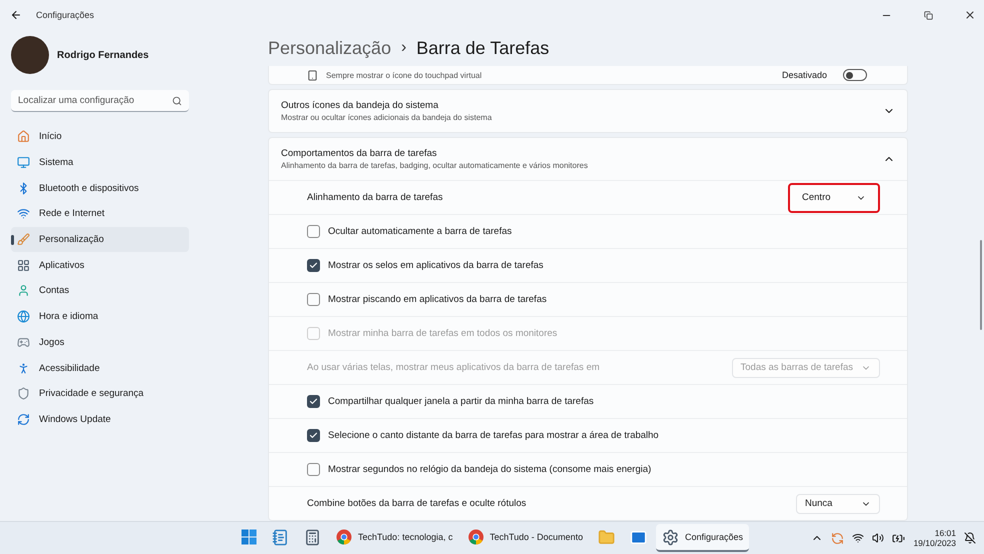 The height and width of the screenshot is (554, 984). Describe the element at coordinates (360, 105) in the screenshot. I see `card-title: Outros ícones da bandeja do sistema` at that location.